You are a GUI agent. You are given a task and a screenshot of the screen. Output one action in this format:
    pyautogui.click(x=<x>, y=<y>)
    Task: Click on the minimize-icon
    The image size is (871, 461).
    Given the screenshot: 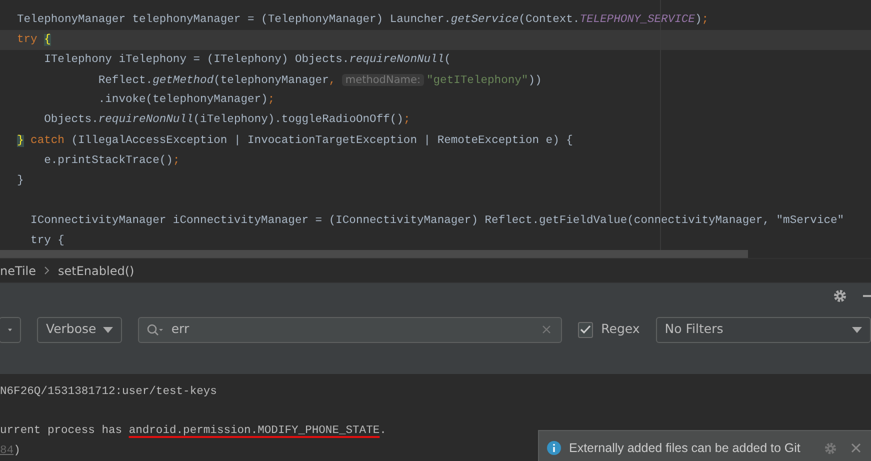 What is the action you would take?
    pyautogui.click(x=867, y=295)
    